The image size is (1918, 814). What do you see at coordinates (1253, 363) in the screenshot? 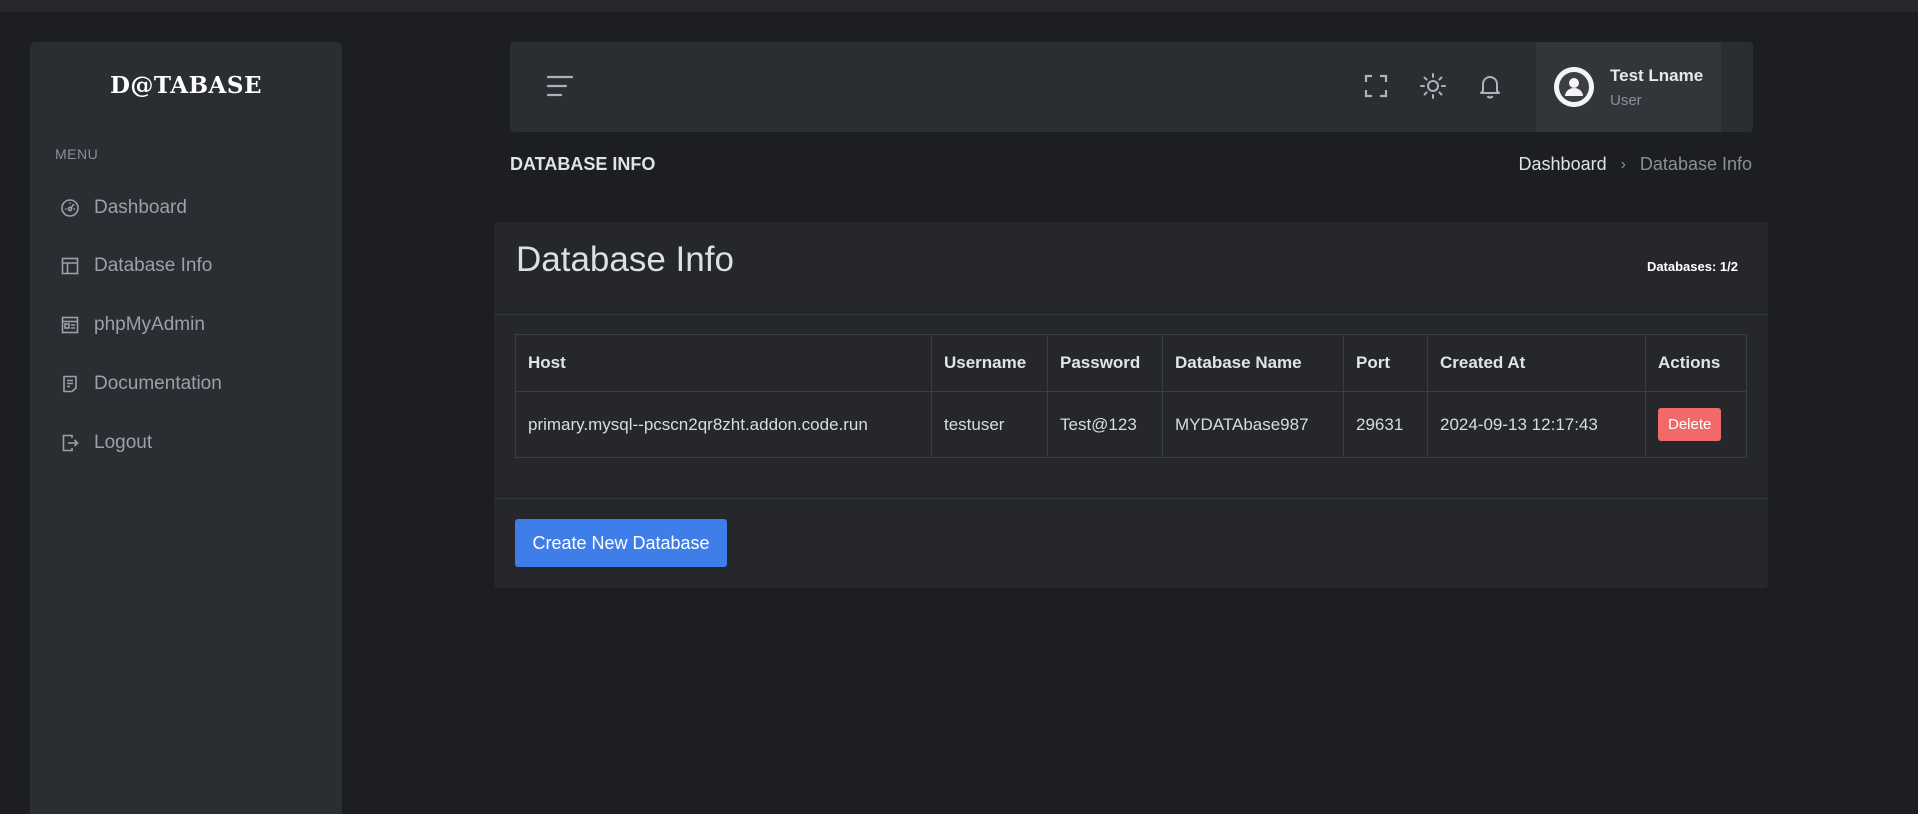
I see `column-header-database-name: Database Name` at bounding box center [1253, 363].